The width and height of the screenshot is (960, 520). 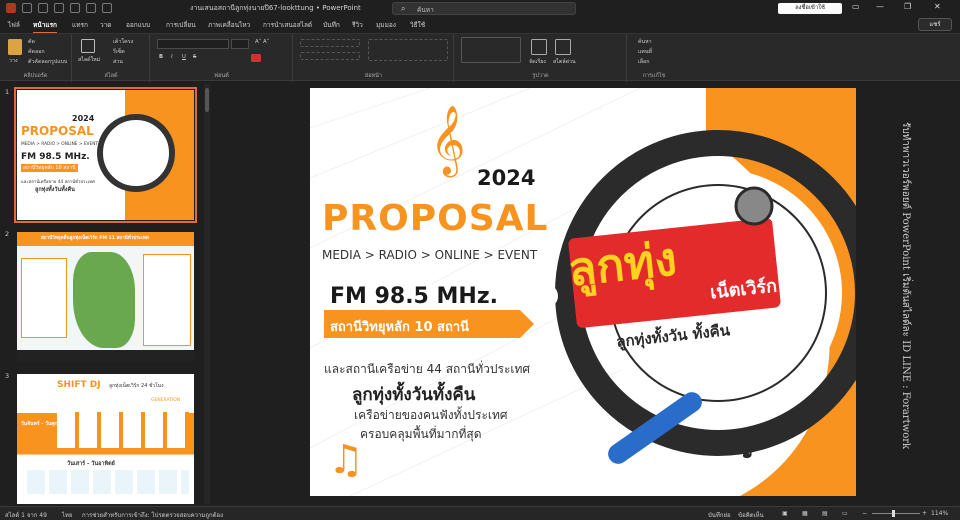 I want to click on new-slide-button: สไลด์ใหม่, so click(x=89, y=60).